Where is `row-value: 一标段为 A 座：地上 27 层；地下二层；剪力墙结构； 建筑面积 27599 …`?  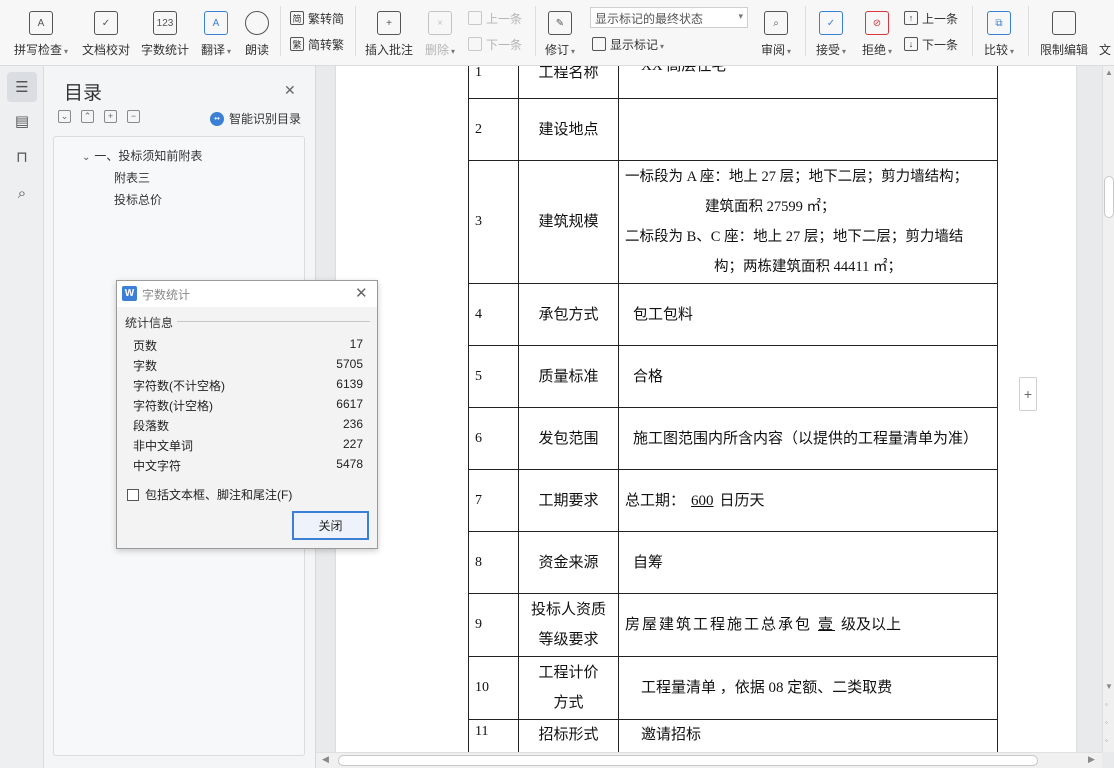 row-value: 一标段为 A 座：地上 27 层；地下二层；剪力墙结构； 建筑面积 27599 … is located at coordinates (808, 222).